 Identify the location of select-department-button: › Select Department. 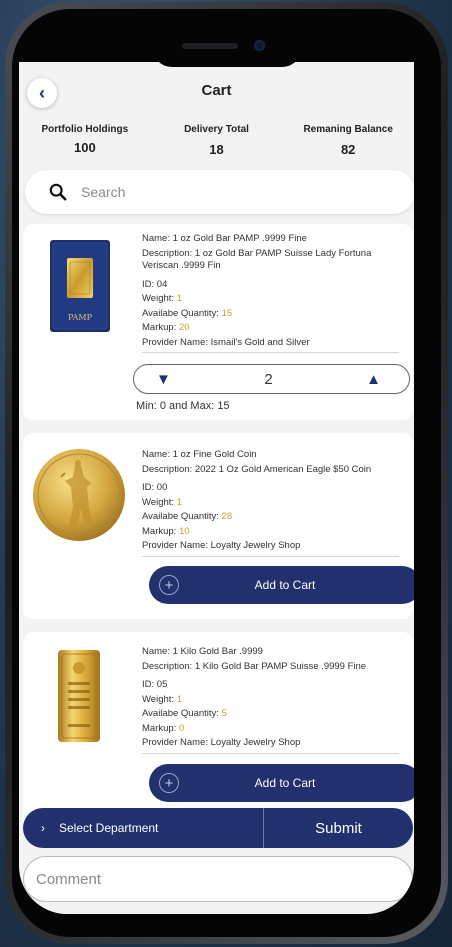
(143, 828).